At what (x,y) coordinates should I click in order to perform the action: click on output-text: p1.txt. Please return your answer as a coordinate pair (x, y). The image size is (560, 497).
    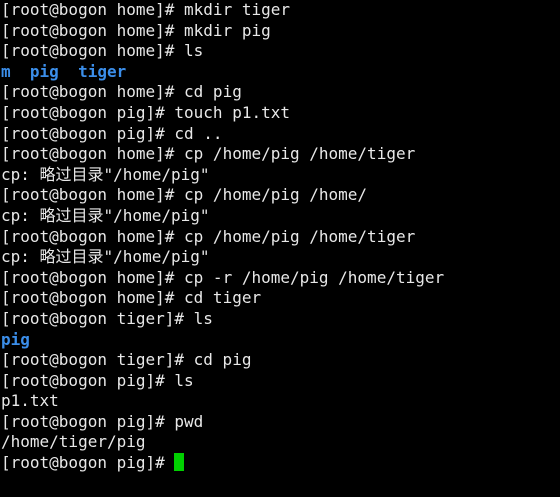
    Looking at the image, I should click on (30, 401).